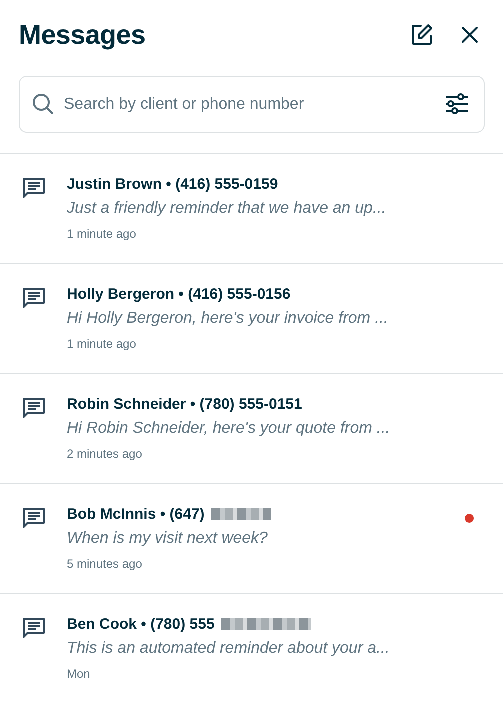  What do you see at coordinates (179, 294) in the screenshot?
I see `contact-name: Holly Bergeron • (416) 555-0156` at bounding box center [179, 294].